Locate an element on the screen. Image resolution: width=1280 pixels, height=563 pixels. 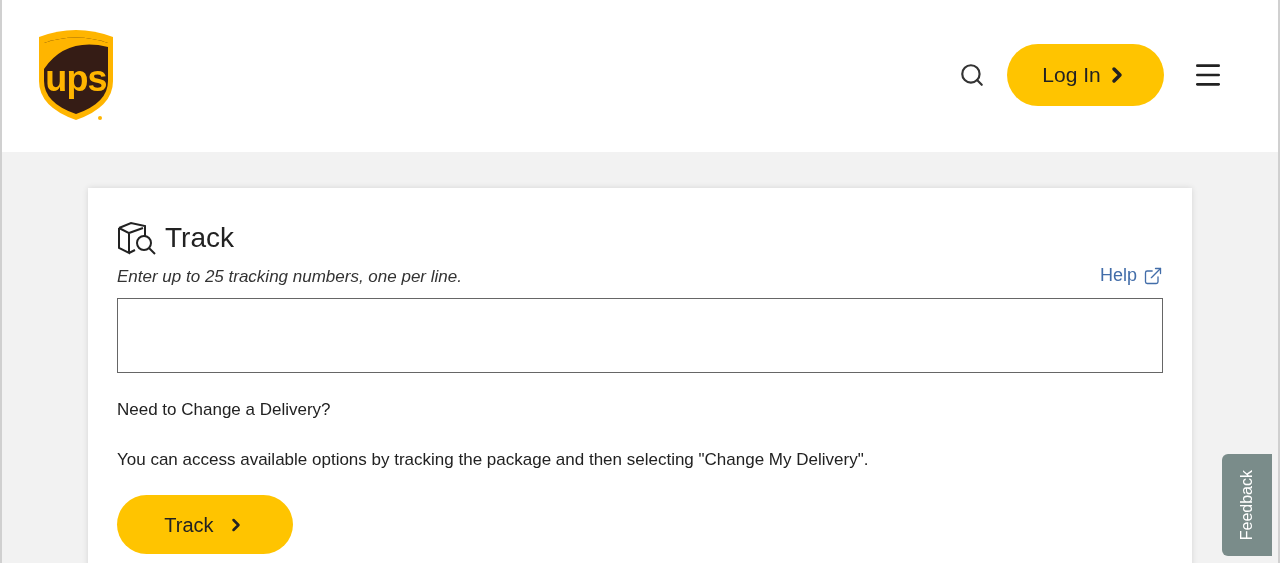
change-delivery-question: Need to Change a Delivery? is located at coordinates (224, 410).